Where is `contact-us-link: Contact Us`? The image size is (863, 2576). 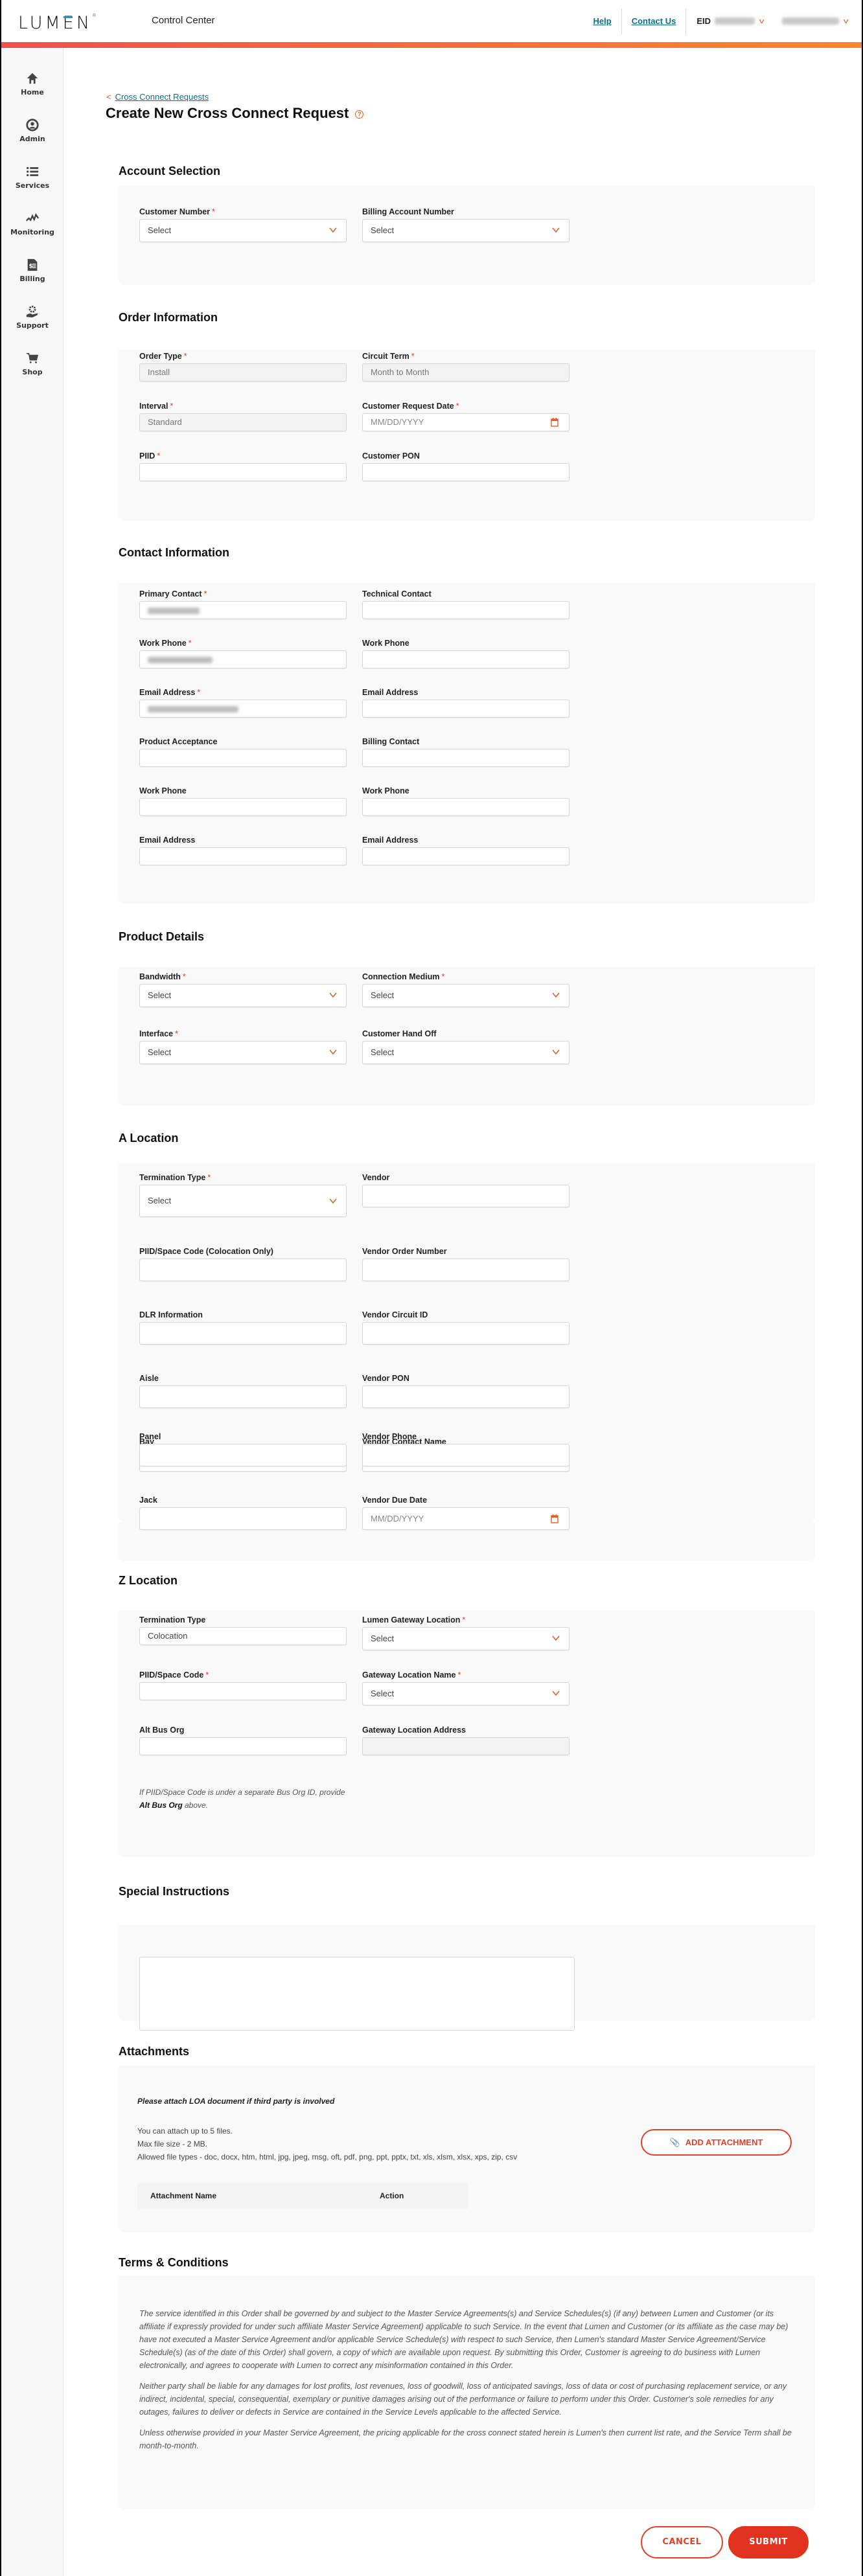 contact-us-link: Contact Us is located at coordinates (654, 21).